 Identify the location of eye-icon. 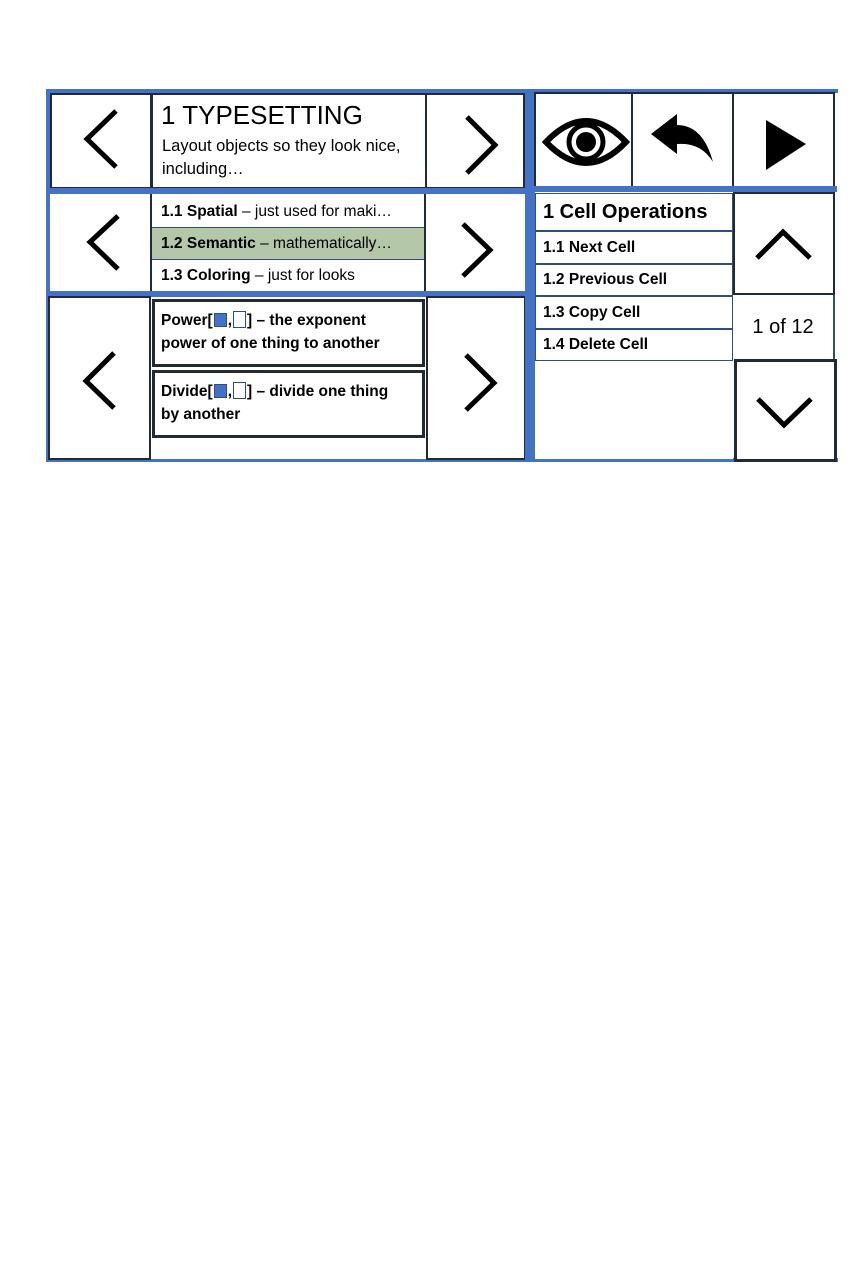
(586, 142).